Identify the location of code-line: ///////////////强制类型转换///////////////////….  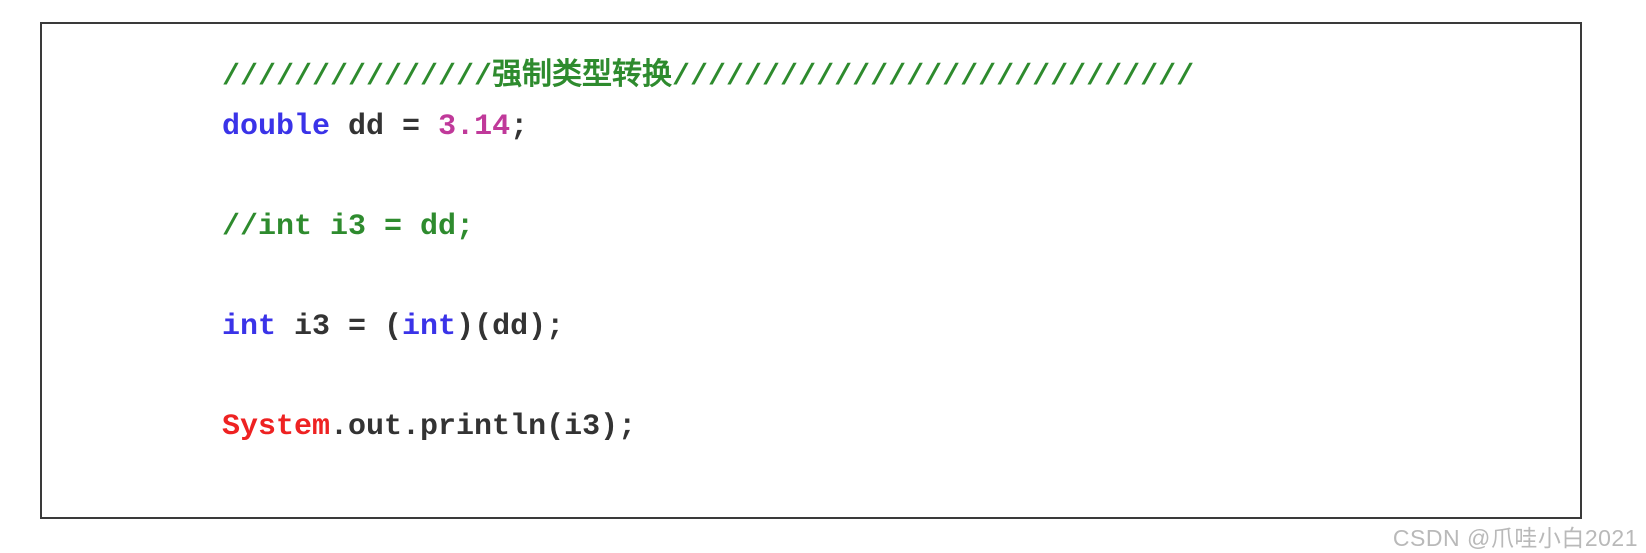
(934, 77).